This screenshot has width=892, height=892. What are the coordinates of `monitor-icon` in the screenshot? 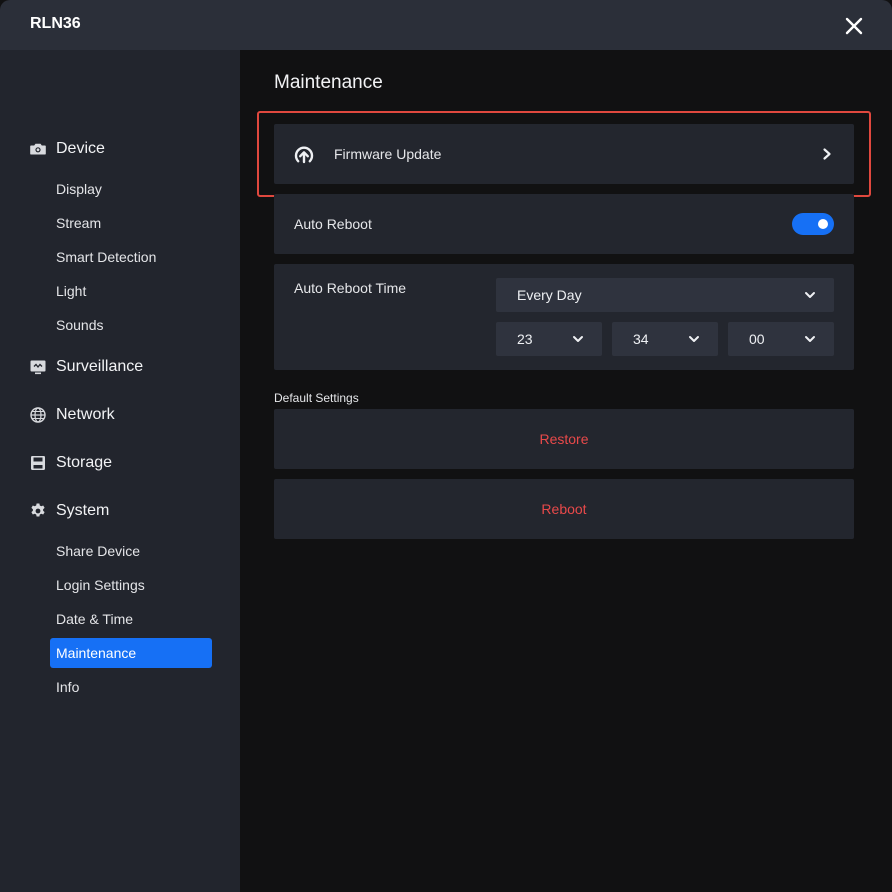 It's located at (38, 367).